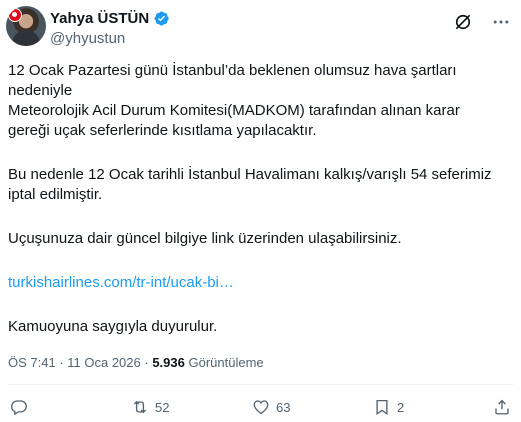  Describe the element at coordinates (260, 384) in the screenshot. I see `divider` at that location.